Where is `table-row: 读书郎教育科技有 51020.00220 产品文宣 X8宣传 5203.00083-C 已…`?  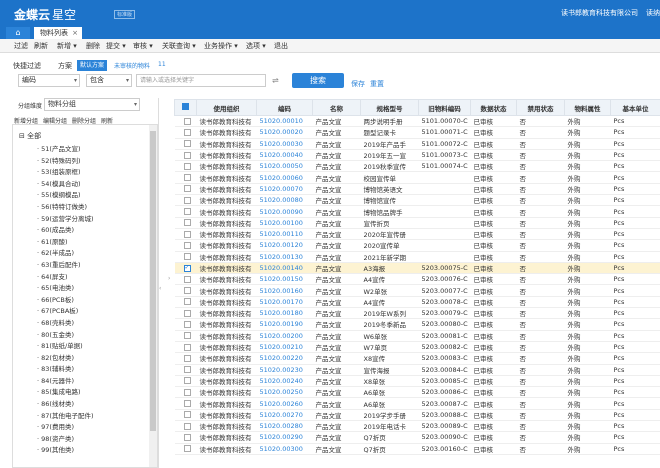 table-row: 读书郎教育科技有 51020.00220 产品文宣 X8宣传 5203.00083-C 已… is located at coordinates (417, 358).